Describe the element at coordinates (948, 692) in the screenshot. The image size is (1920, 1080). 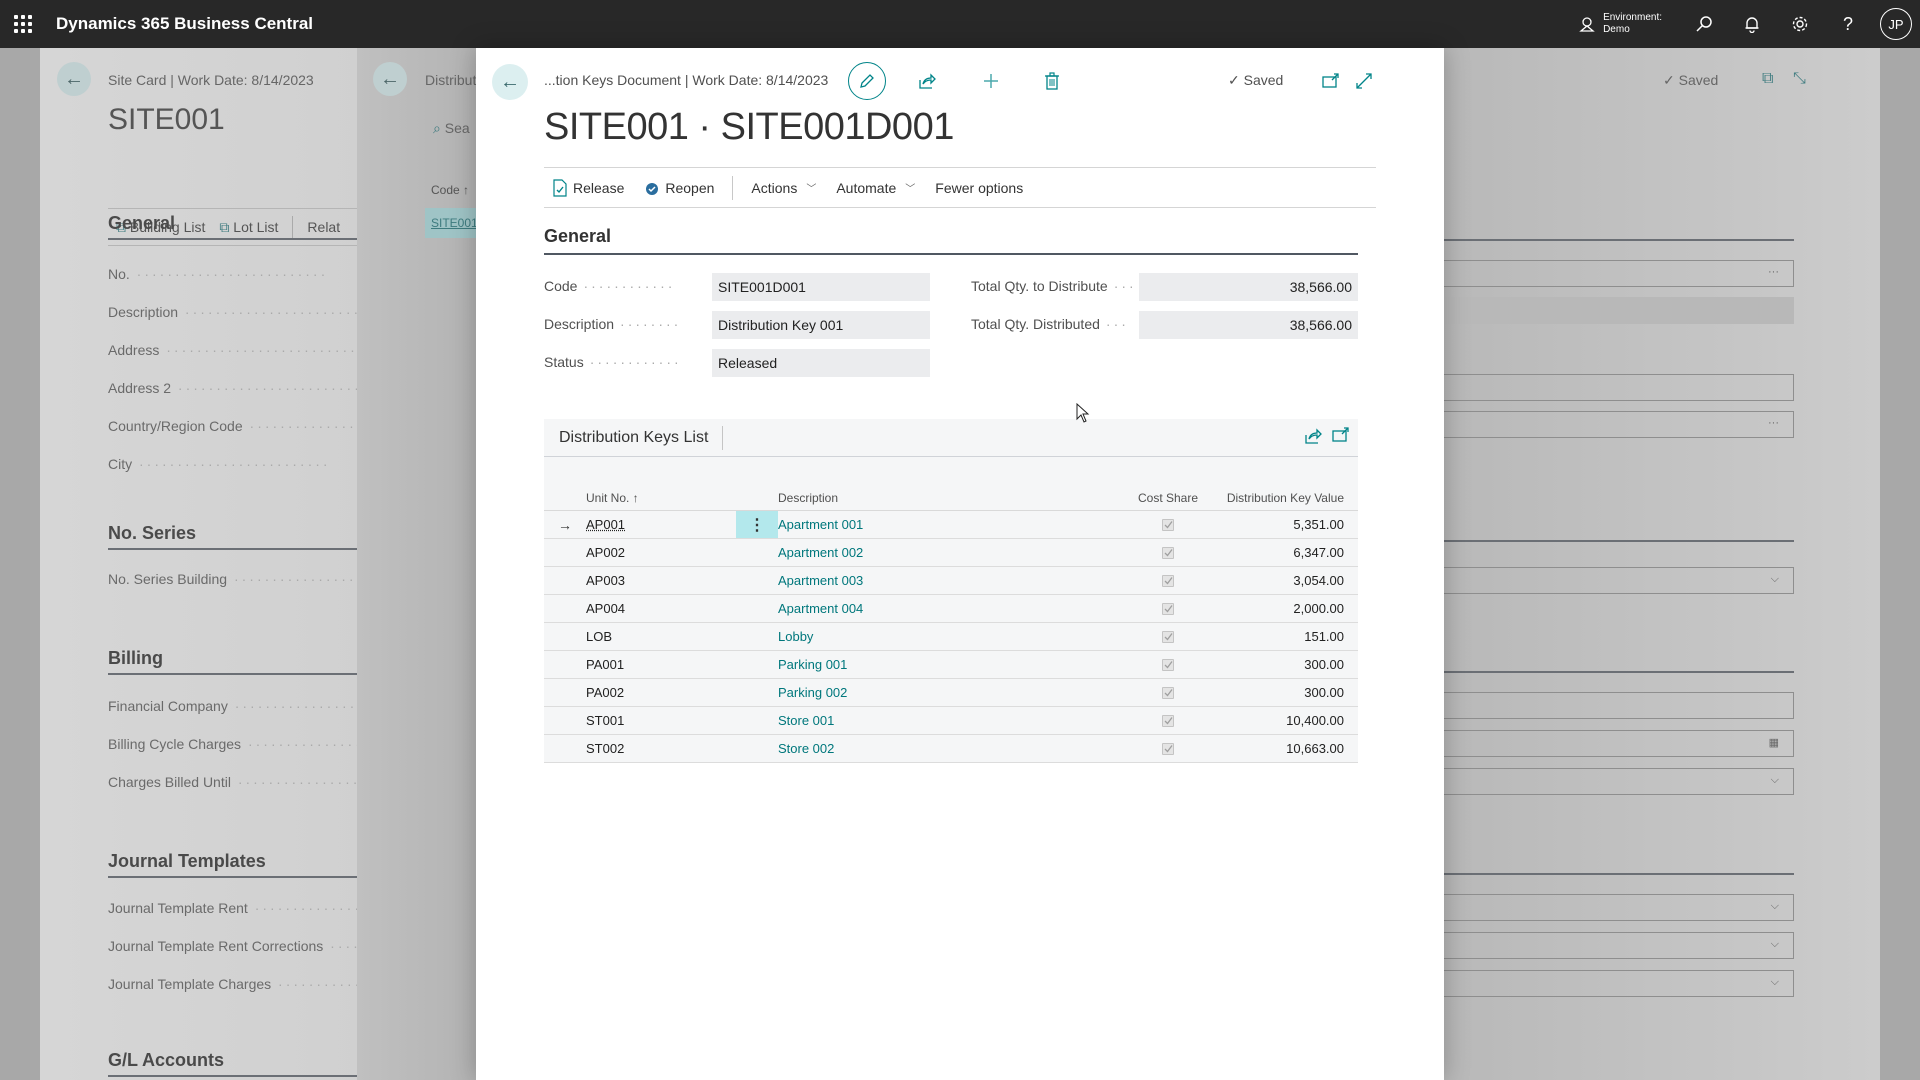
I see `description-cell: Parking 002` at that location.